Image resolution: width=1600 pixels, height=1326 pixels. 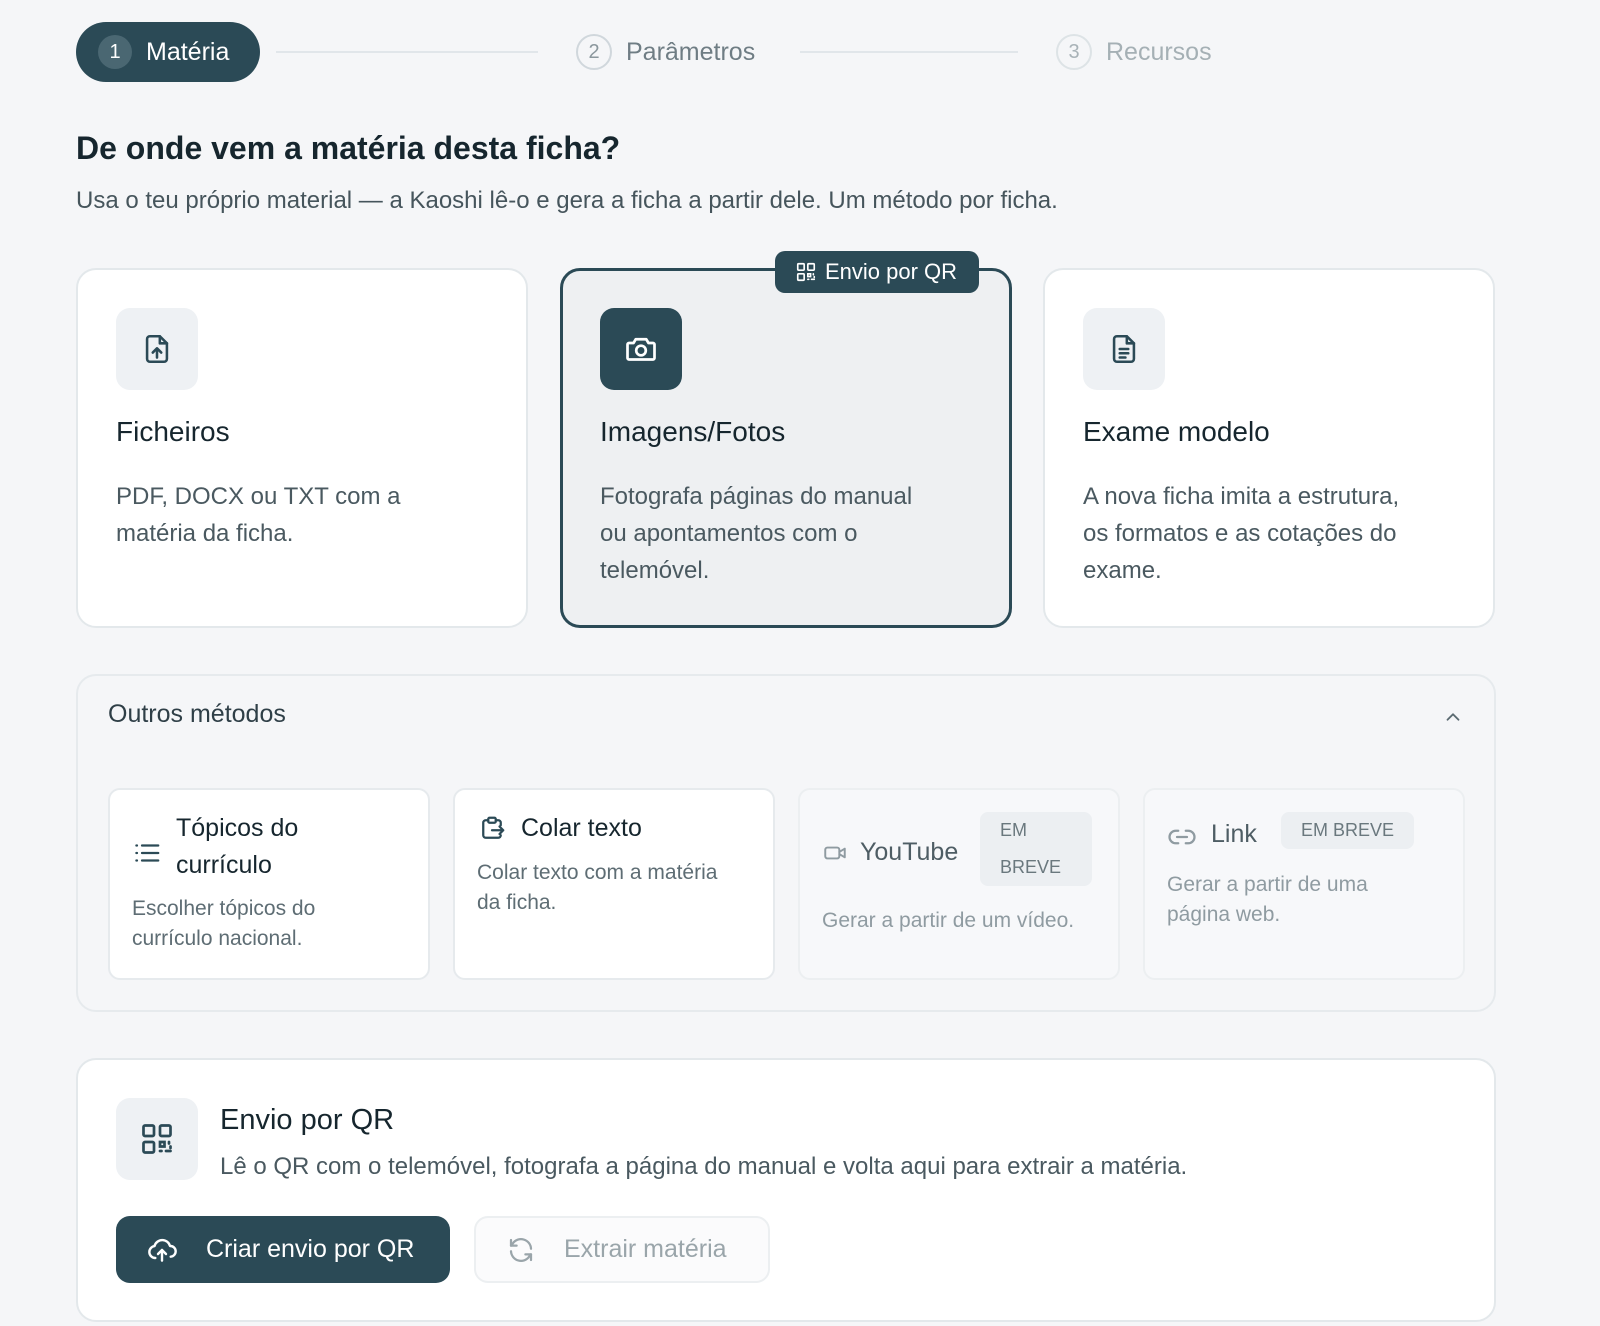 What do you see at coordinates (115, 52) in the screenshot?
I see `step-number: 1` at bounding box center [115, 52].